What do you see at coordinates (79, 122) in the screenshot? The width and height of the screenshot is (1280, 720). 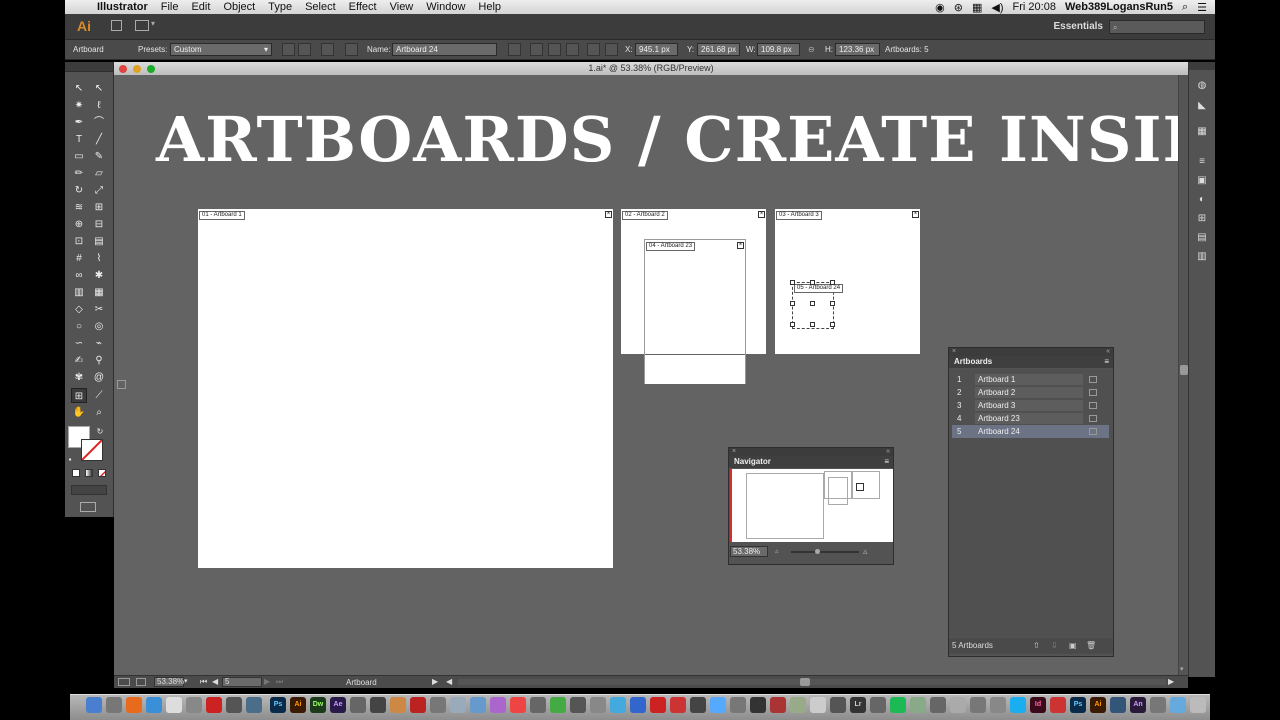 I see `pen-tool-icon: ✒` at bounding box center [79, 122].